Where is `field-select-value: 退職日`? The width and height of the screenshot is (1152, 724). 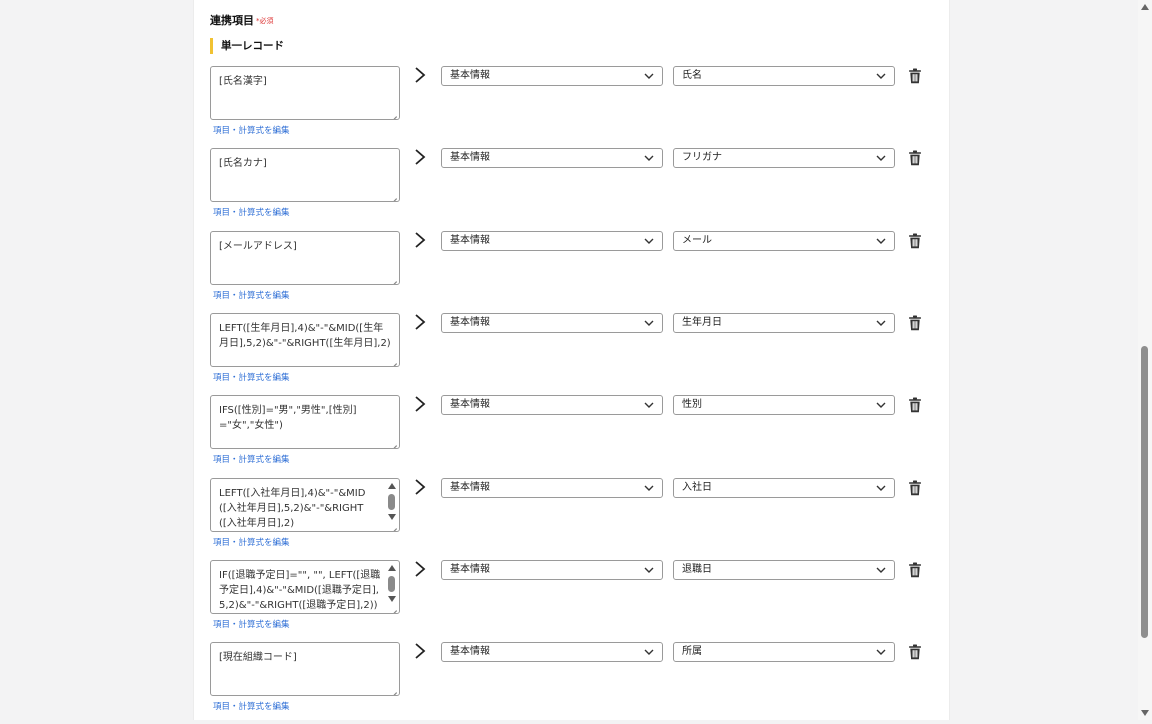
field-select-value: 退職日 is located at coordinates (697, 569).